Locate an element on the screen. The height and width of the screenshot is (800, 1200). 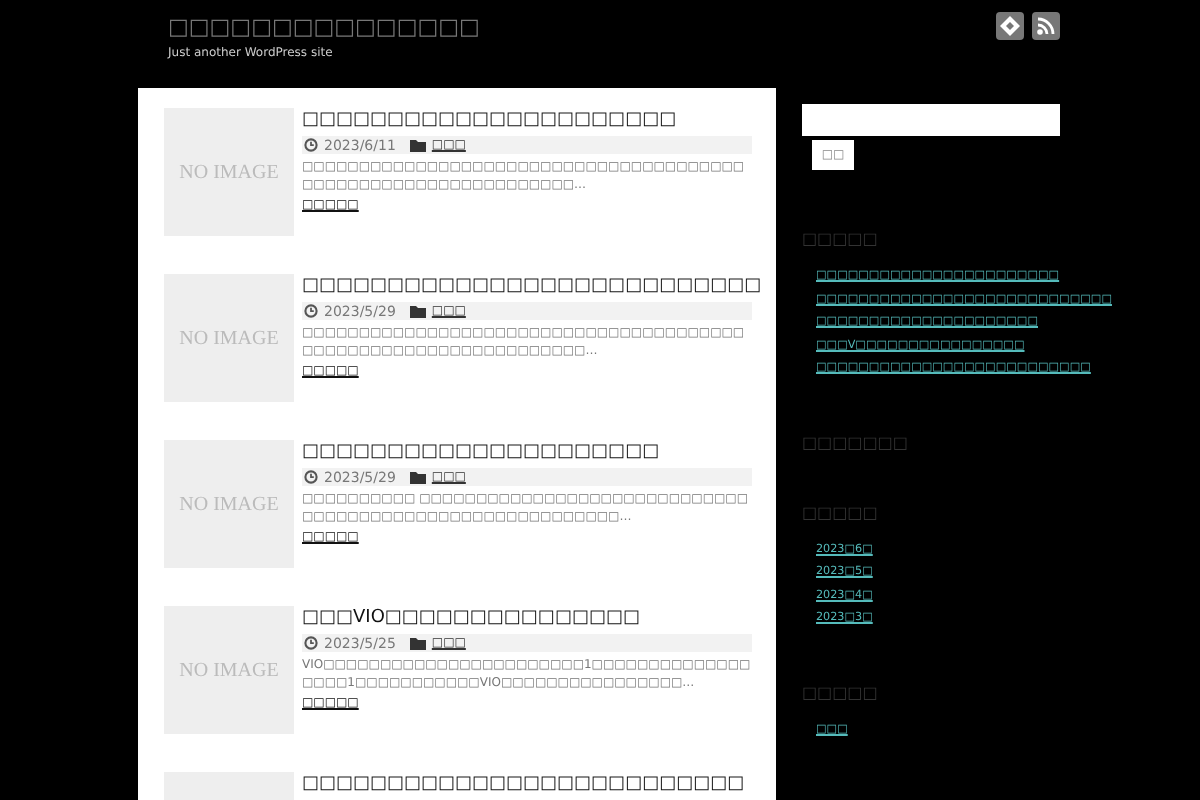
widget-title: □□□□□□□ is located at coordinates (856, 442).